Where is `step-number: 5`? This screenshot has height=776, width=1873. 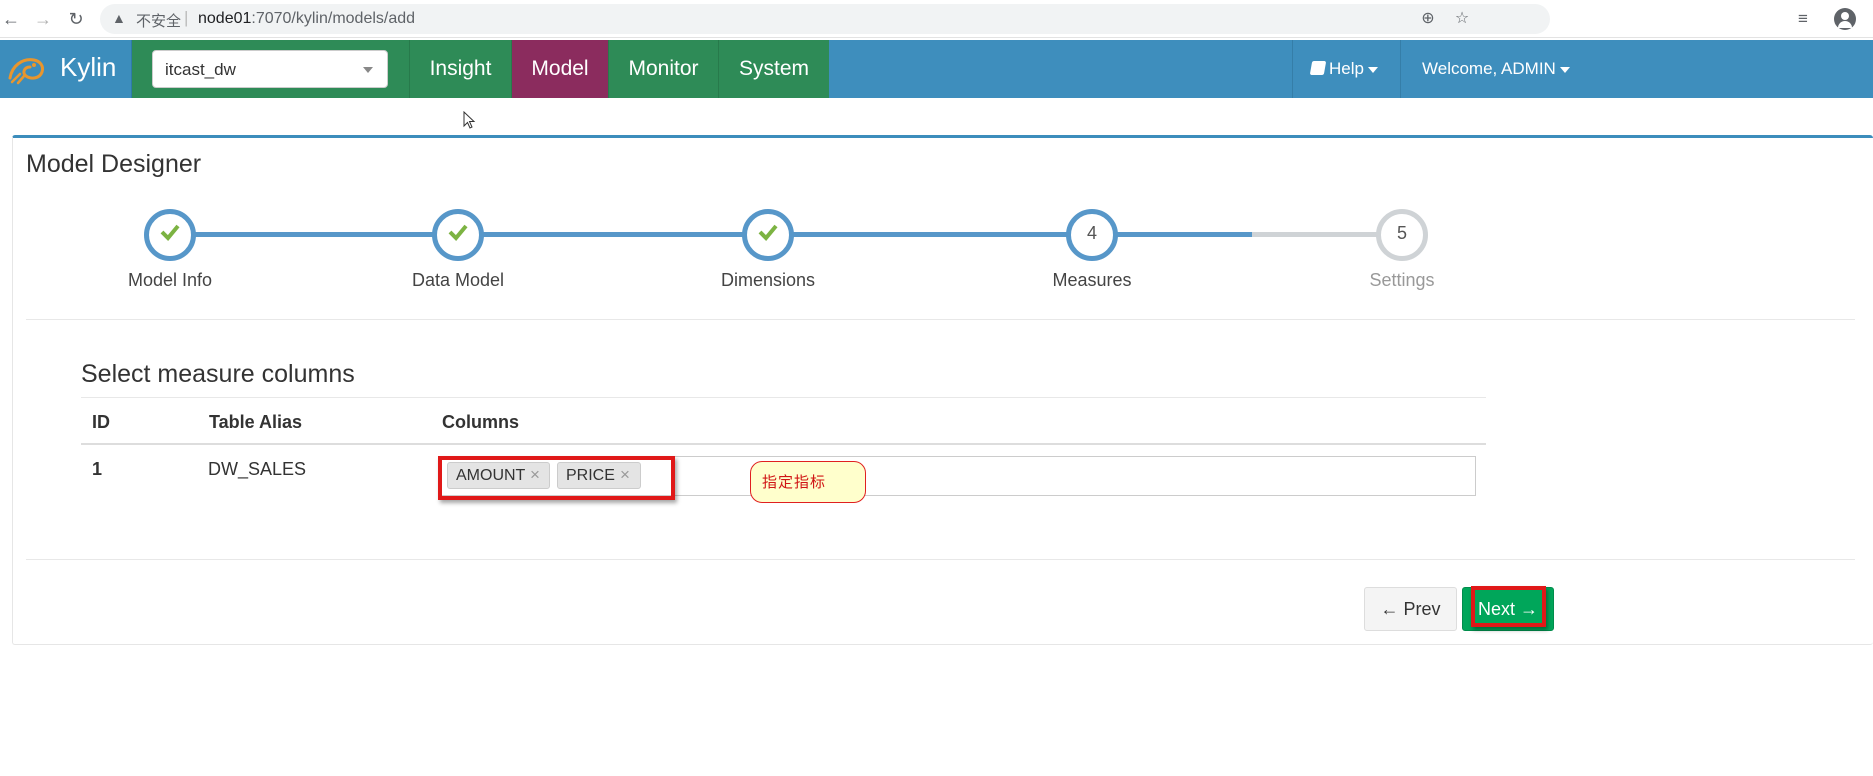 step-number: 5 is located at coordinates (1401, 233).